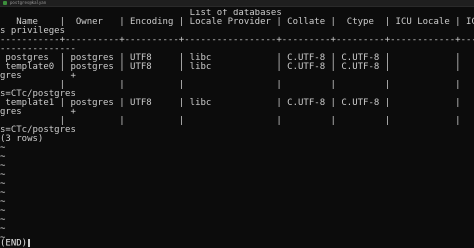 Image resolution: width=474 pixels, height=248 pixels. I want to click on output-line: (3 rows), so click(22, 139).